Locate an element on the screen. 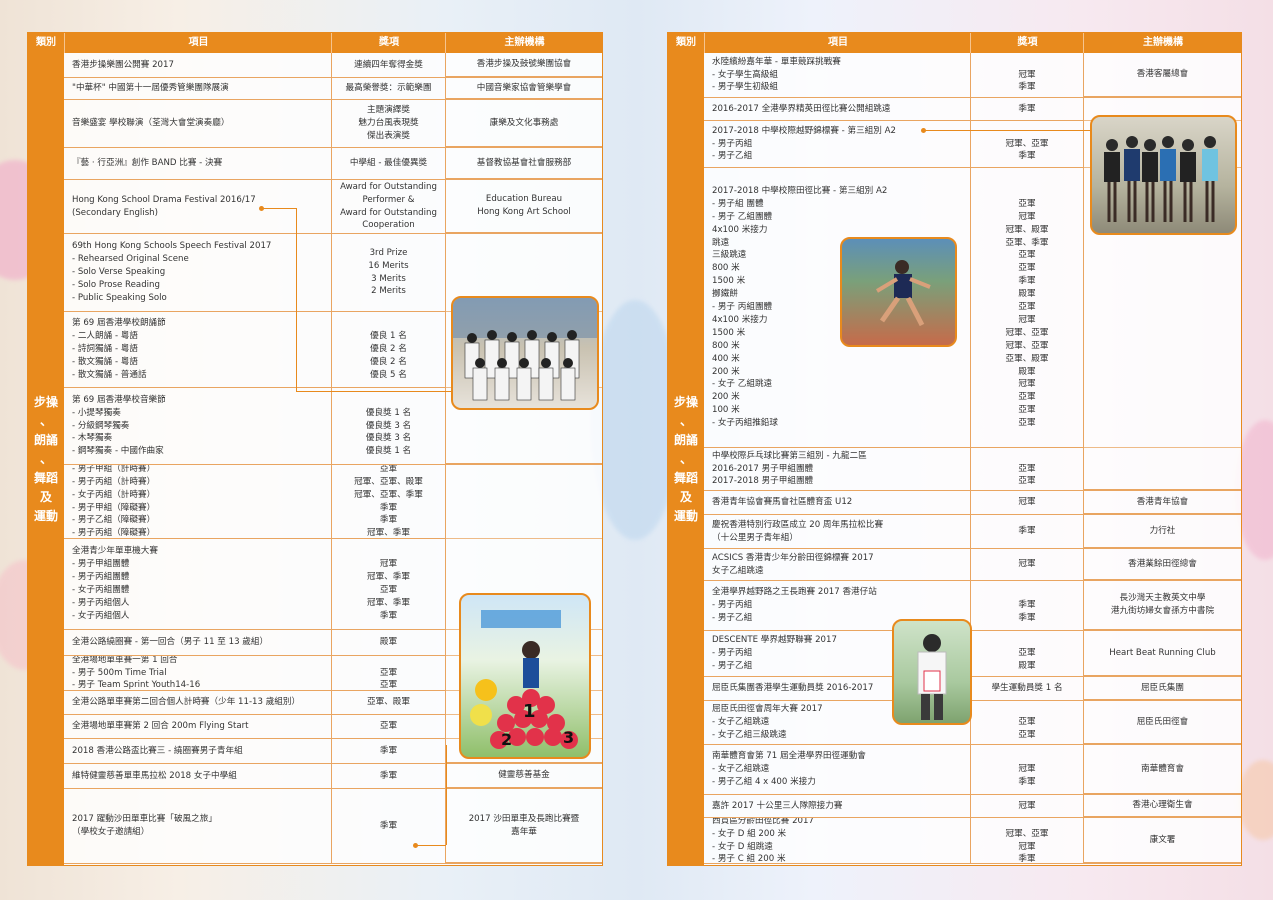 The image size is (1273, 900). cell-organiser: 屈臣氏田徑會 is located at coordinates (1162, 722).